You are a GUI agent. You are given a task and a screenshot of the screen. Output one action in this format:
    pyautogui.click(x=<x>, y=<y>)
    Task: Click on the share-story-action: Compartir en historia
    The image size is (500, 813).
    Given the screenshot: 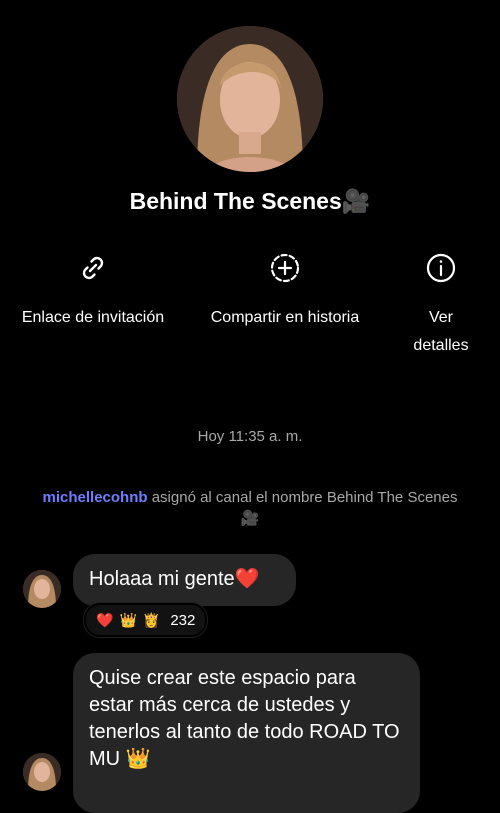 What is the action you would take?
    pyautogui.click(x=285, y=292)
    